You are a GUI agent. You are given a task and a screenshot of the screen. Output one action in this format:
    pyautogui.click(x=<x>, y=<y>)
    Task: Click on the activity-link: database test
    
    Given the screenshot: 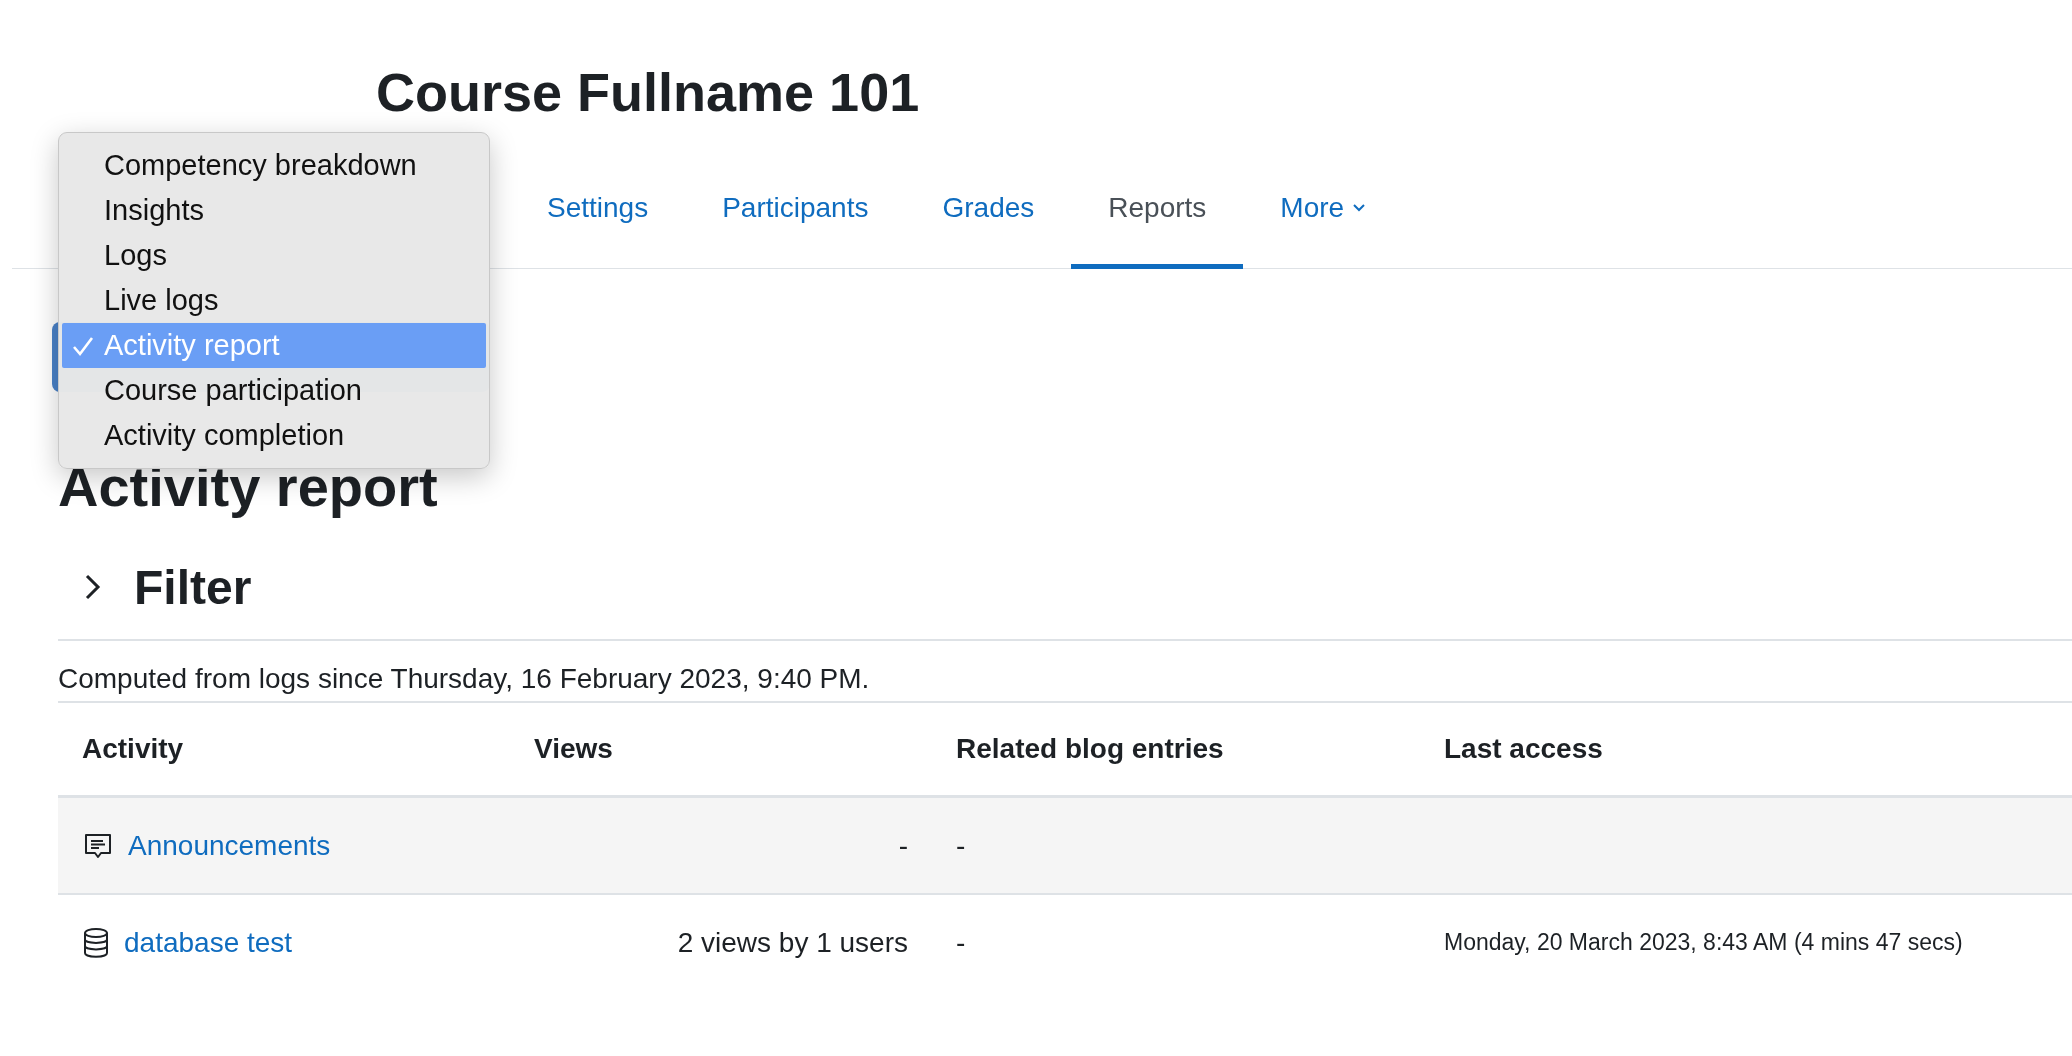 What is the action you would take?
    pyautogui.click(x=208, y=942)
    